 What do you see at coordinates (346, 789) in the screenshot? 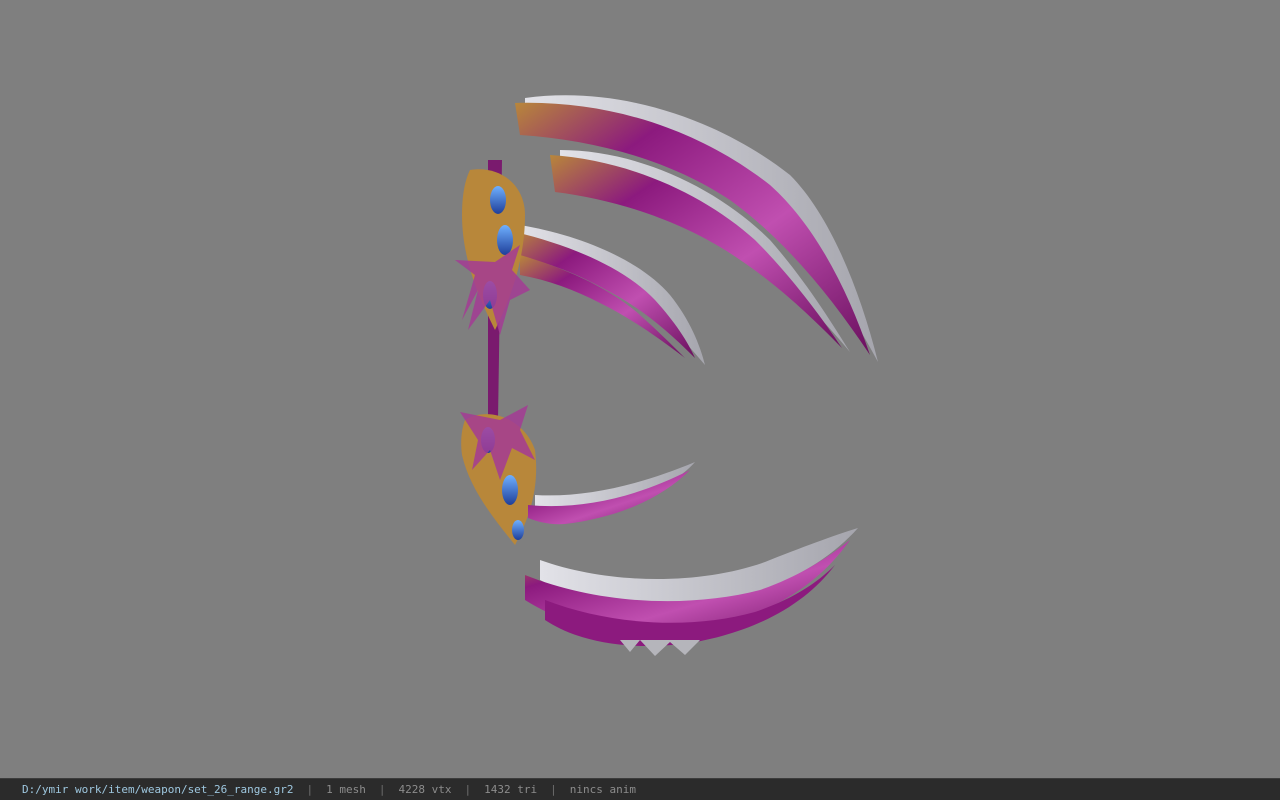
I see `mesh-count: 1 mesh` at bounding box center [346, 789].